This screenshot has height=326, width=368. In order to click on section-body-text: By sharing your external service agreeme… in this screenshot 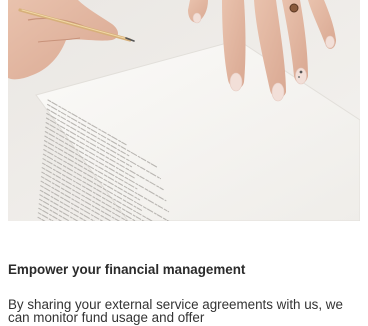, I will do `click(175, 311)`.